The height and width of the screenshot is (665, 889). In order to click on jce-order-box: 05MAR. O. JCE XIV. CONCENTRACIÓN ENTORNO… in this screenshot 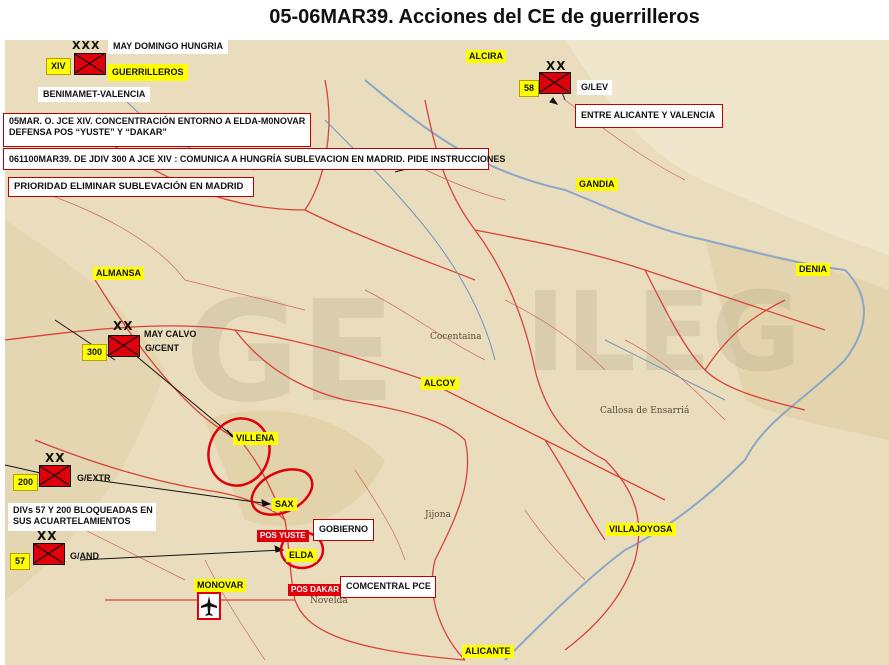, I will do `click(157, 130)`.